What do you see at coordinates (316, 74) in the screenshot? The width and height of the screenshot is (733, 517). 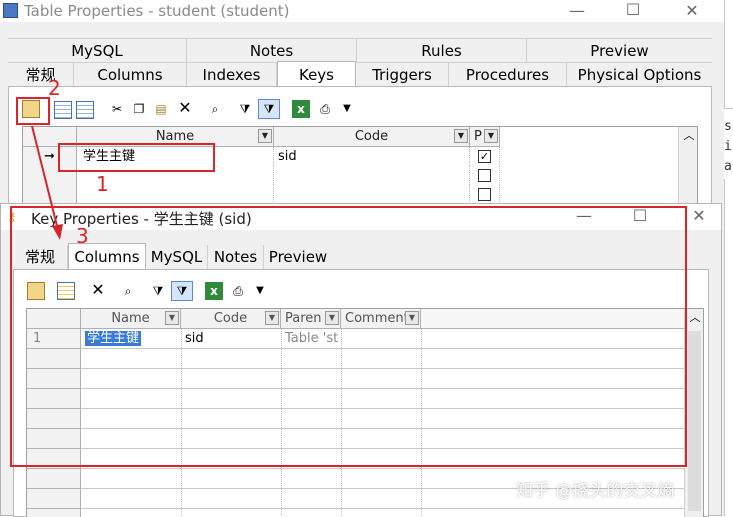 I see `tab-keys: Keys` at bounding box center [316, 74].